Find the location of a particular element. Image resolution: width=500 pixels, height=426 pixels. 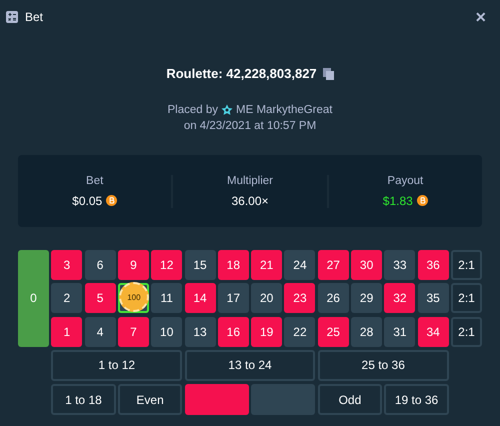

number-cell: 1 is located at coordinates (66, 331).